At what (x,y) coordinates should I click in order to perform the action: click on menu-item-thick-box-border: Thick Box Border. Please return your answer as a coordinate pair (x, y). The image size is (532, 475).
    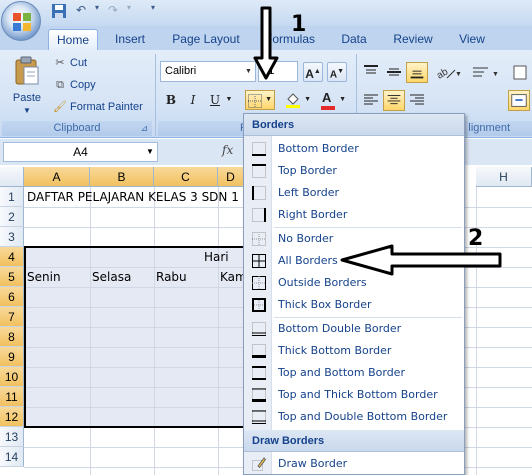
    Looking at the image, I should click on (354, 305).